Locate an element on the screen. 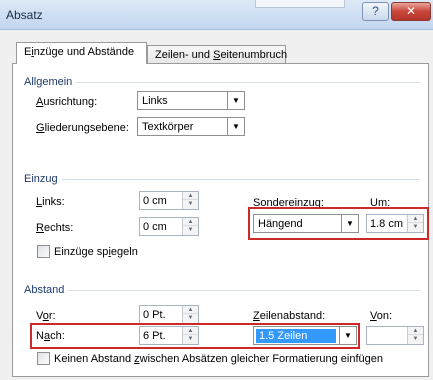 This screenshot has width=433, height=380. keinen-abstand-checkbox is located at coordinates (43, 358).